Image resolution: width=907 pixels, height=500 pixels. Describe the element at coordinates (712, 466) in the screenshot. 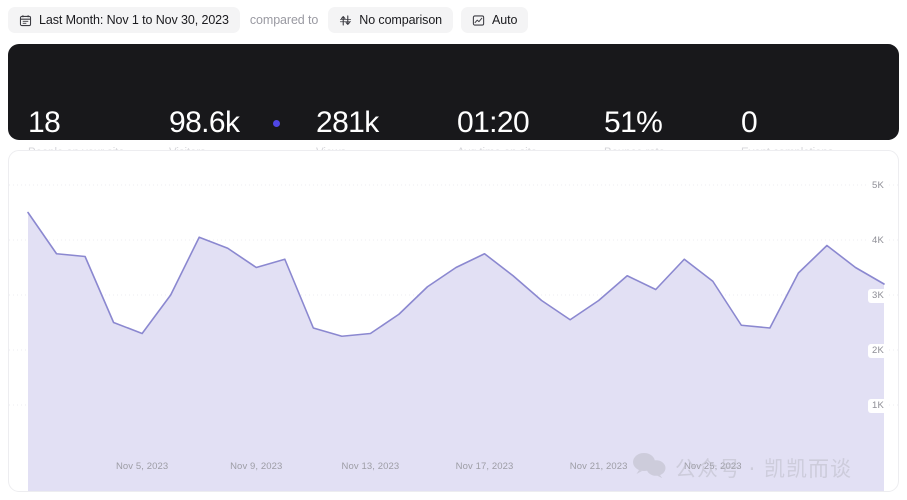

I see `x-axis-label: Nov 25, 2023` at that location.